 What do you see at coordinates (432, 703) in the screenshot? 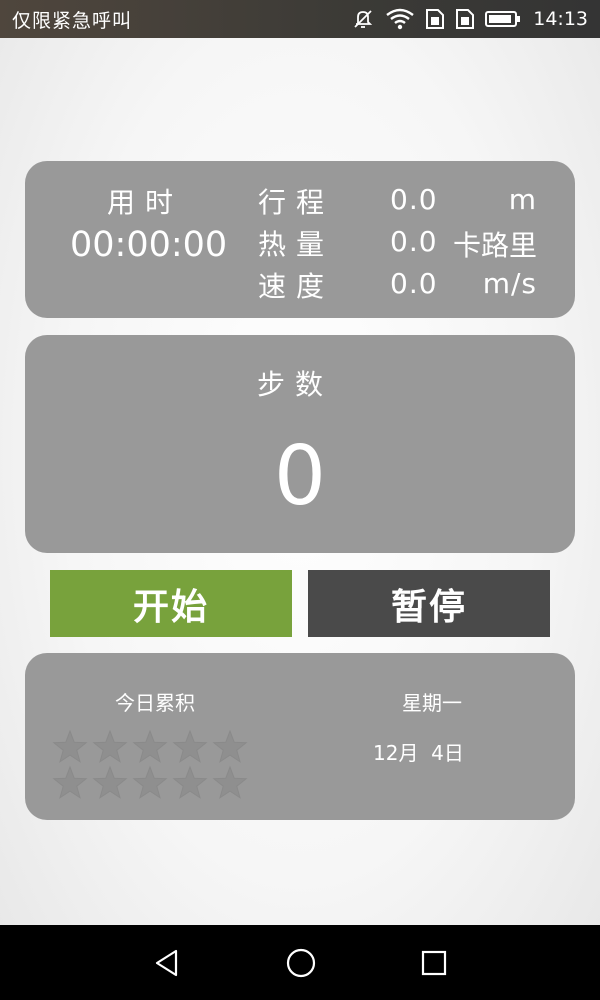
I see `weekday-label: 星期一` at bounding box center [432, 703].